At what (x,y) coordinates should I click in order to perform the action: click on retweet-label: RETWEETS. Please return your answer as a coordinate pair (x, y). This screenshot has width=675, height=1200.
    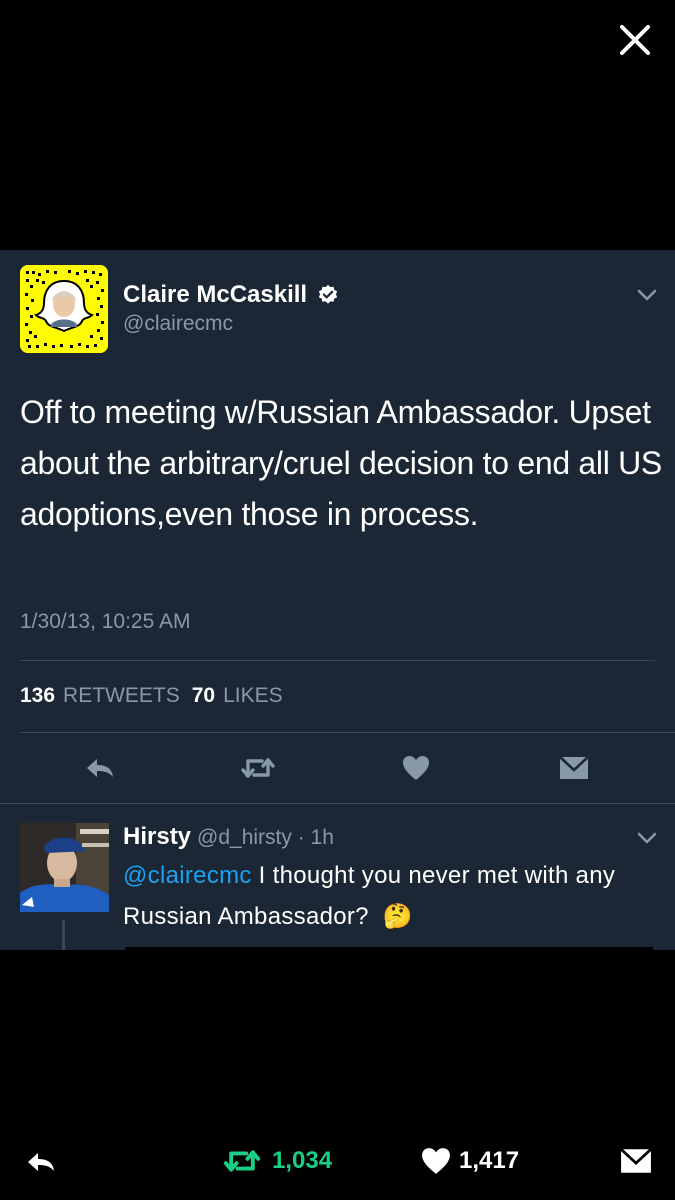
    Looking at the image, I should click on (121, 695).